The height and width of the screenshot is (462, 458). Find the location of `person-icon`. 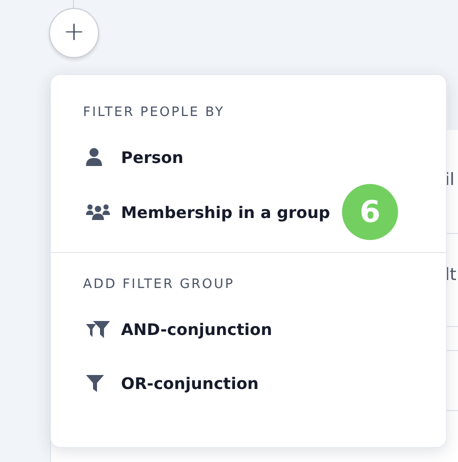

person-icon is located at coordinates (94, 157).